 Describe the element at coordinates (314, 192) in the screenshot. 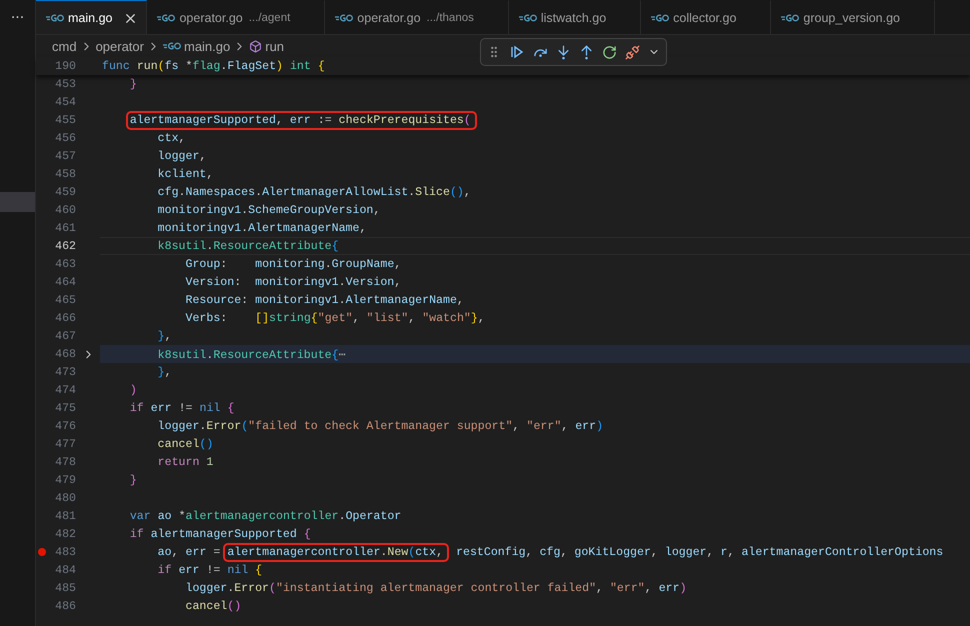

I see `code-text: cfg.Namespaces.AlertmanagerAllowList.Slice(),` at that location.